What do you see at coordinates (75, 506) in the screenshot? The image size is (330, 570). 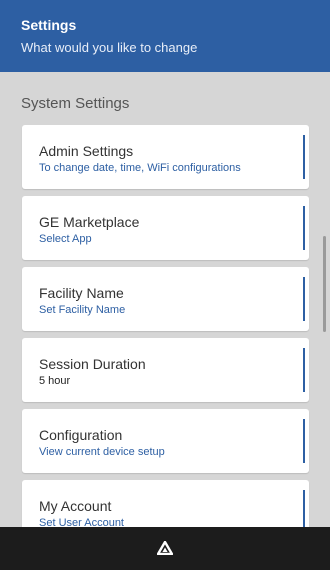 I see `item-title: My Account` at bounding box center [75, 506].